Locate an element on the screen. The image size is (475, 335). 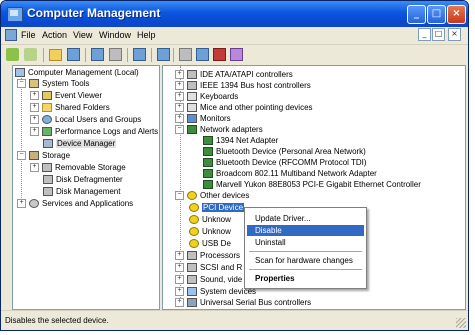
menu-view: View is located at coordinates (82, 35).